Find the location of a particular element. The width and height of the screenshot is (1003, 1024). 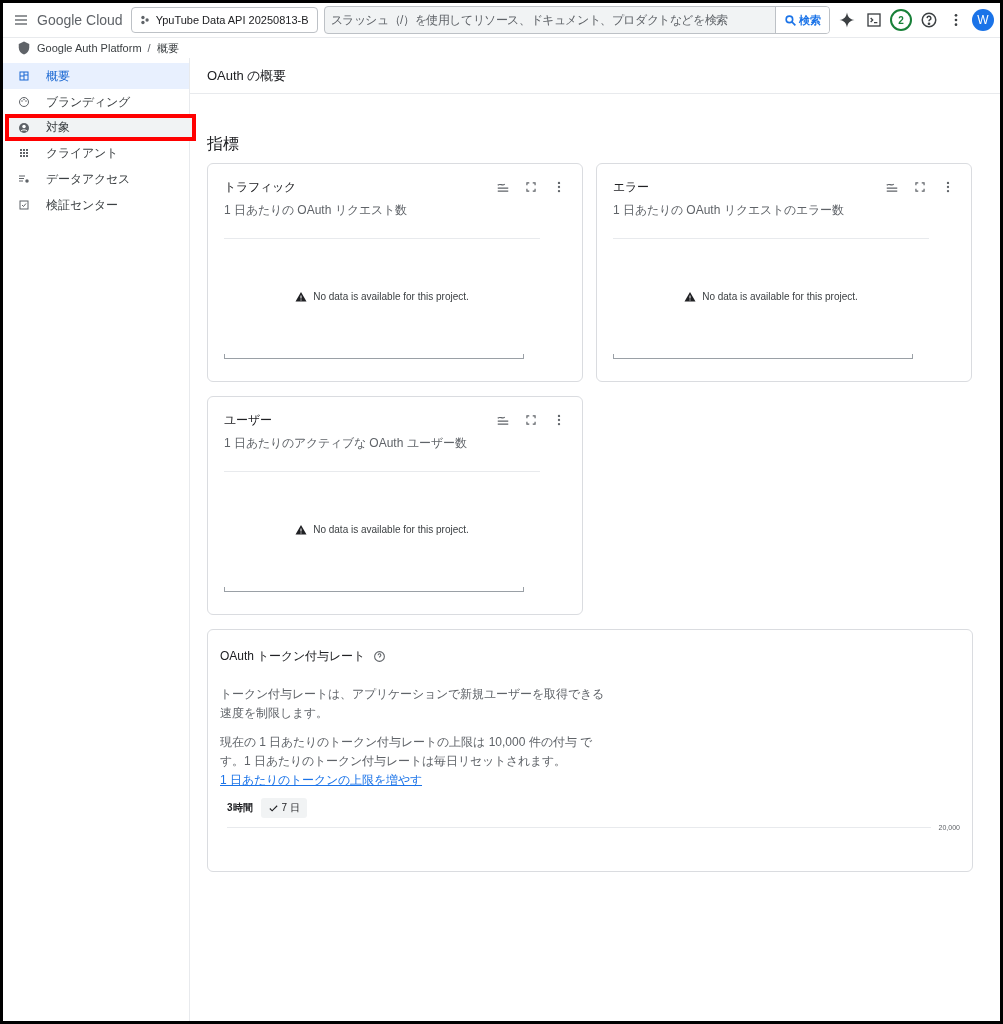

range-chip: 3時間 is located at coordinates (240, 808).